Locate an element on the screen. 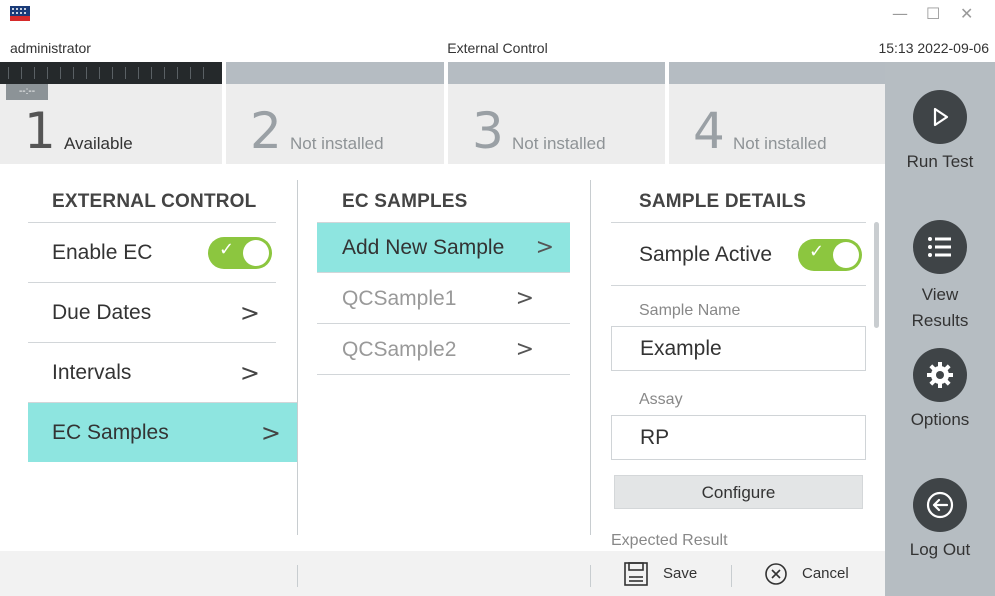 The width and height of the screenshot is (995, 596). save-icon is located at coordinates (636, 573).